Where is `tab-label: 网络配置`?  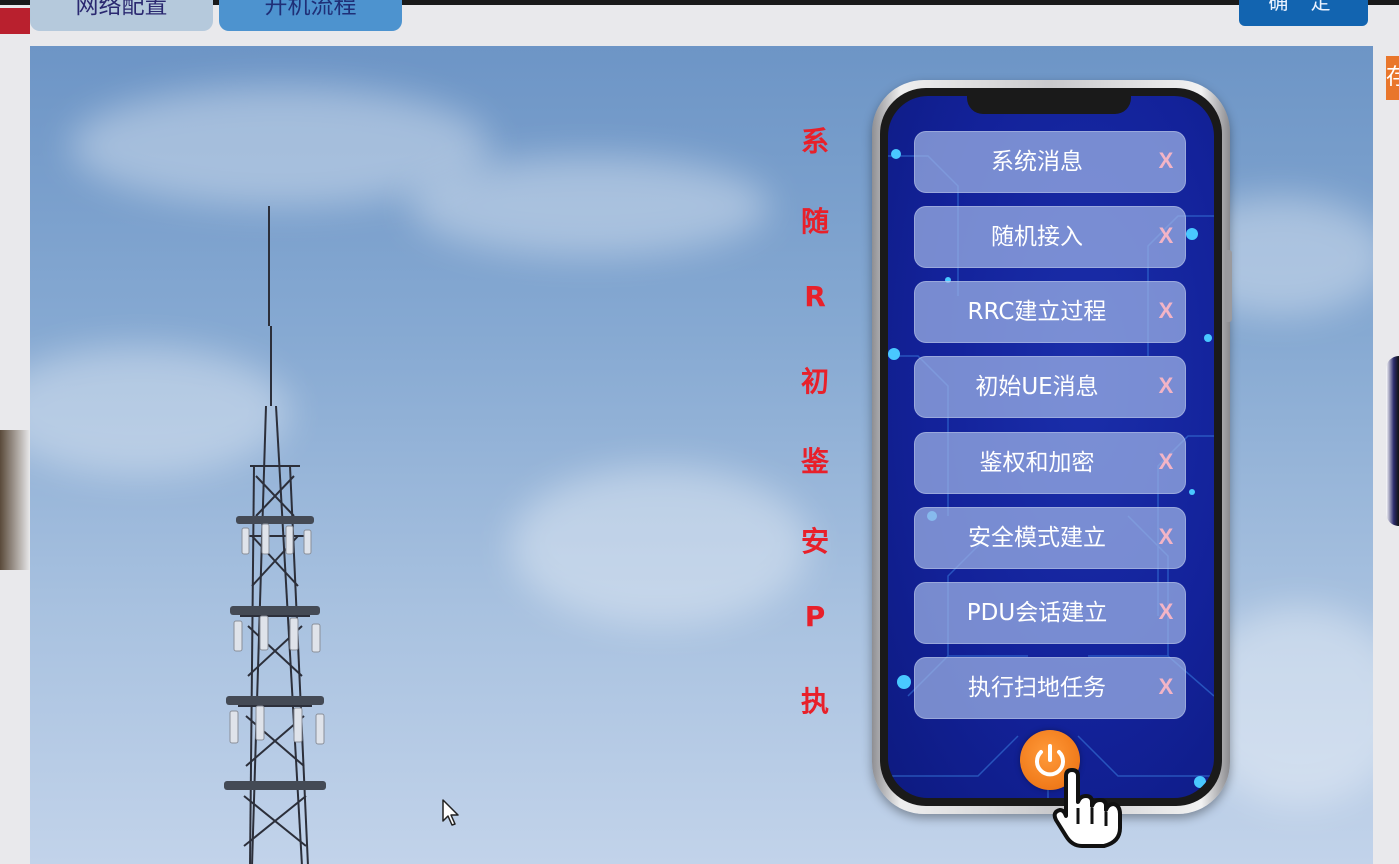
tab-label: 网络配置 is located at coordinates (121, 9).